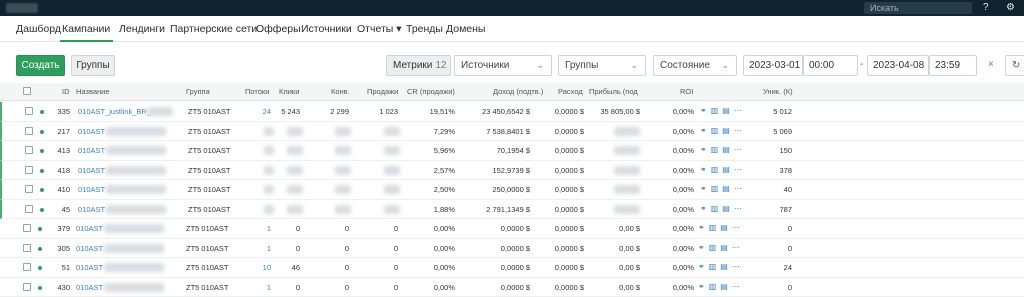 The height and width of the screenshot is (297, 1024). Describe the element at coordinates (953, 65) in the screenshot. I see `time-to-input: 23:59` at that location.